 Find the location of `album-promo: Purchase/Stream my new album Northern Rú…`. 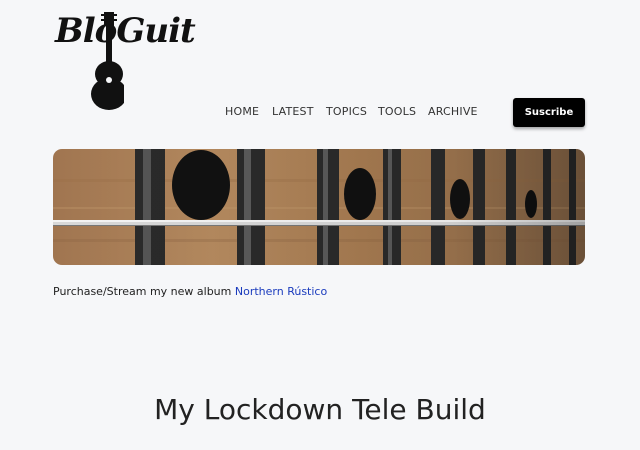

album-promo: Purchase/Stream my new album Northern Rú… is located at coordinates (190, 291).